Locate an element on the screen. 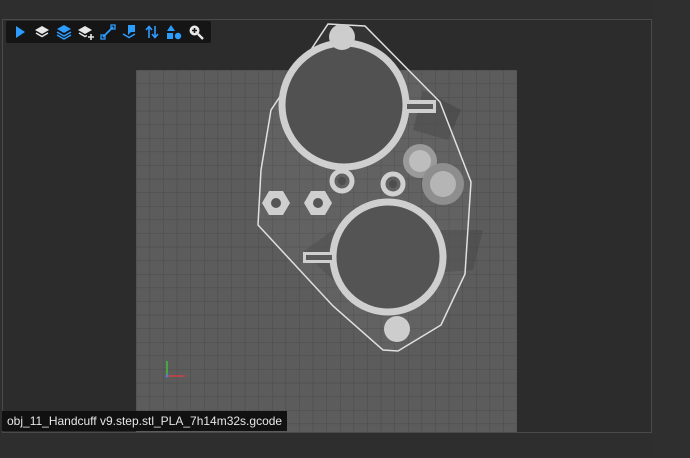  line-segment-icon is located at coordinates (108, 32).